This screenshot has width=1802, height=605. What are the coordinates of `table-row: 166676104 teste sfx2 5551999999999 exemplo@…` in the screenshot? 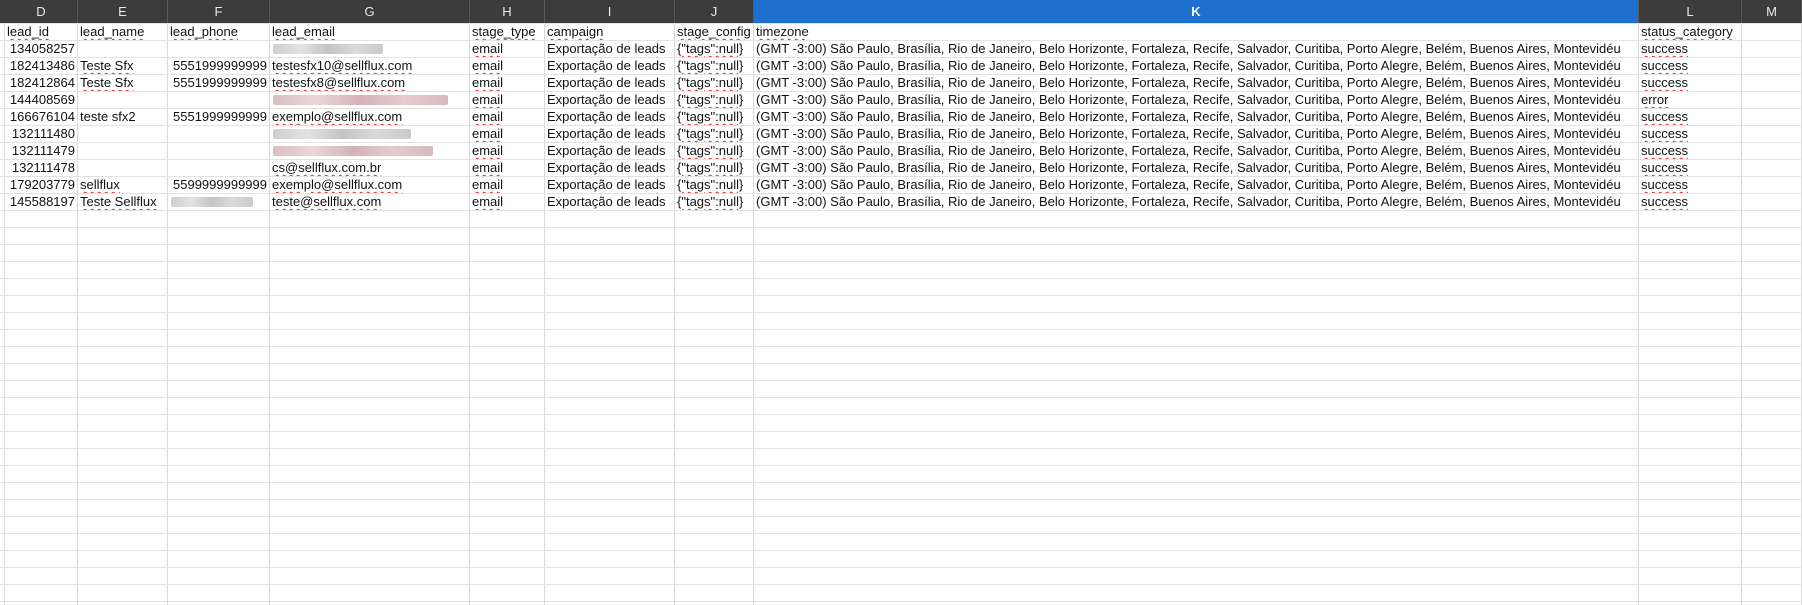 It's located at (901, 116).